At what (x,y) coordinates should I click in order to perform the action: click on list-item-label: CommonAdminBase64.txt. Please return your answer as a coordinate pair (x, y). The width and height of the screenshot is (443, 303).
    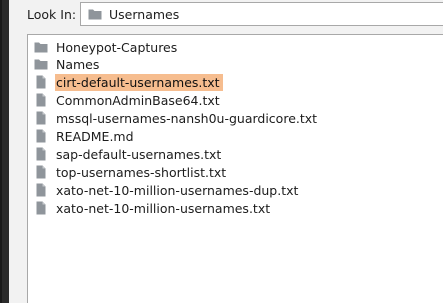
    Looking at the image, I should click on (138, 100).